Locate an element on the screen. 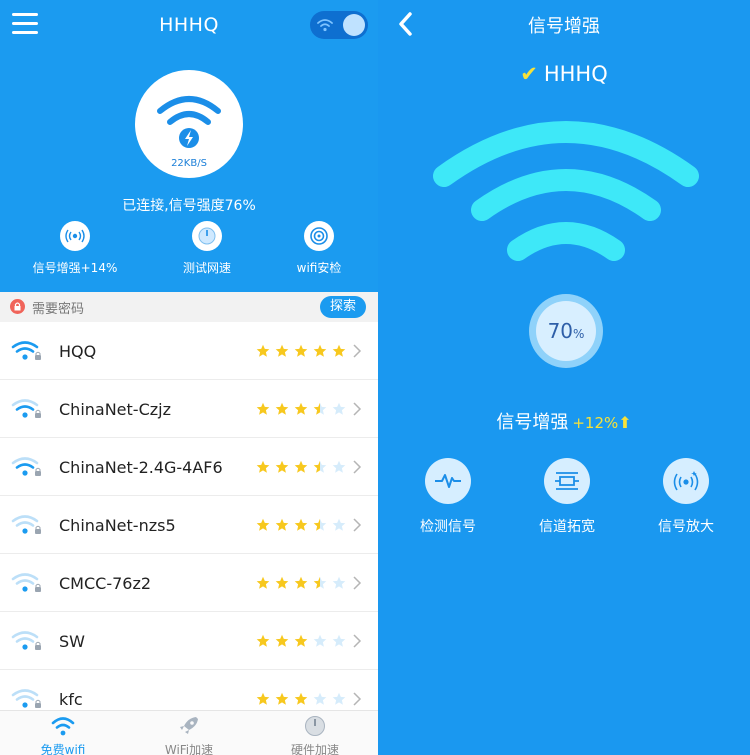 This screenshot has width=750, height=755. list-header: 需要密码 探索 is located at coordinates (189, 307).